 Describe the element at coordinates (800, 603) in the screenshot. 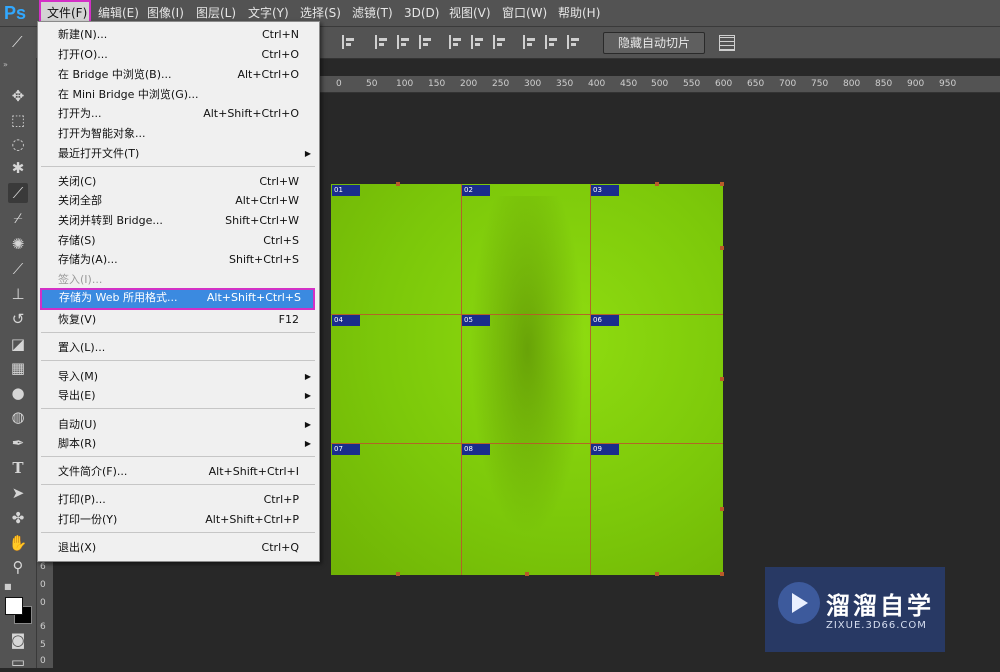

I see `play-icon` at that location.